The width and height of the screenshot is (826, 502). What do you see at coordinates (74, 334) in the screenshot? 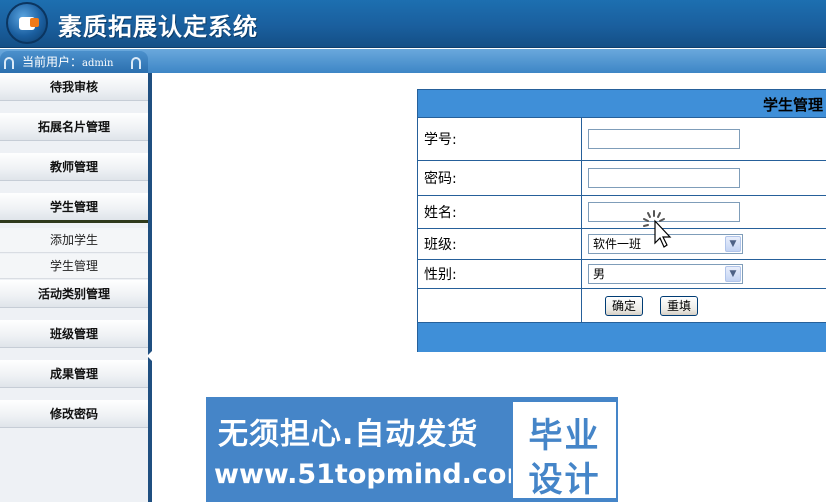
I see `sidebar-item-class-management: 班级管理` at bounding box center [74, 334].